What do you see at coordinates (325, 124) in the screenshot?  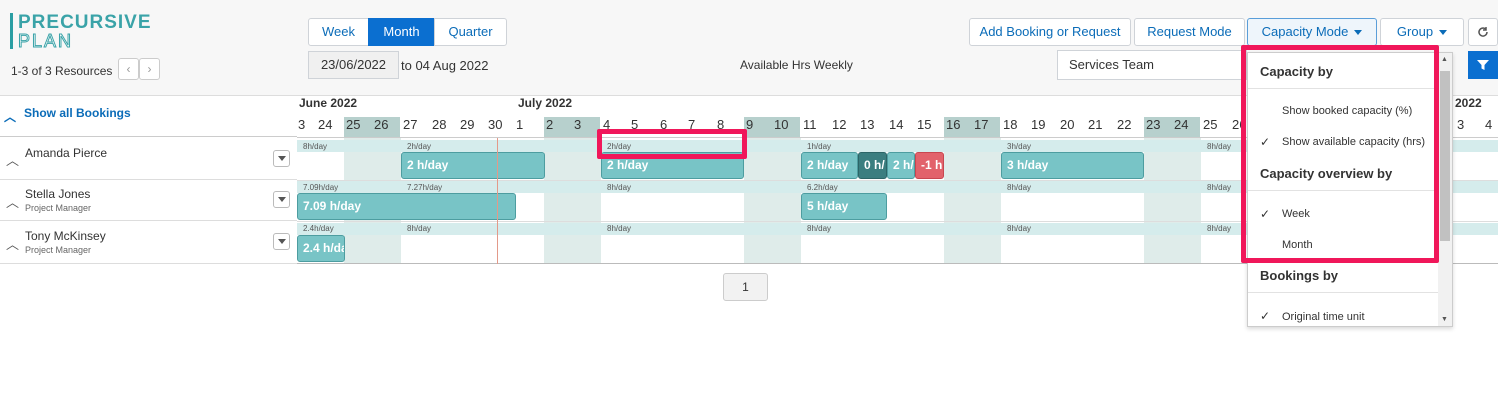 I see `day-header: 24` at bounding box center [325, 124].